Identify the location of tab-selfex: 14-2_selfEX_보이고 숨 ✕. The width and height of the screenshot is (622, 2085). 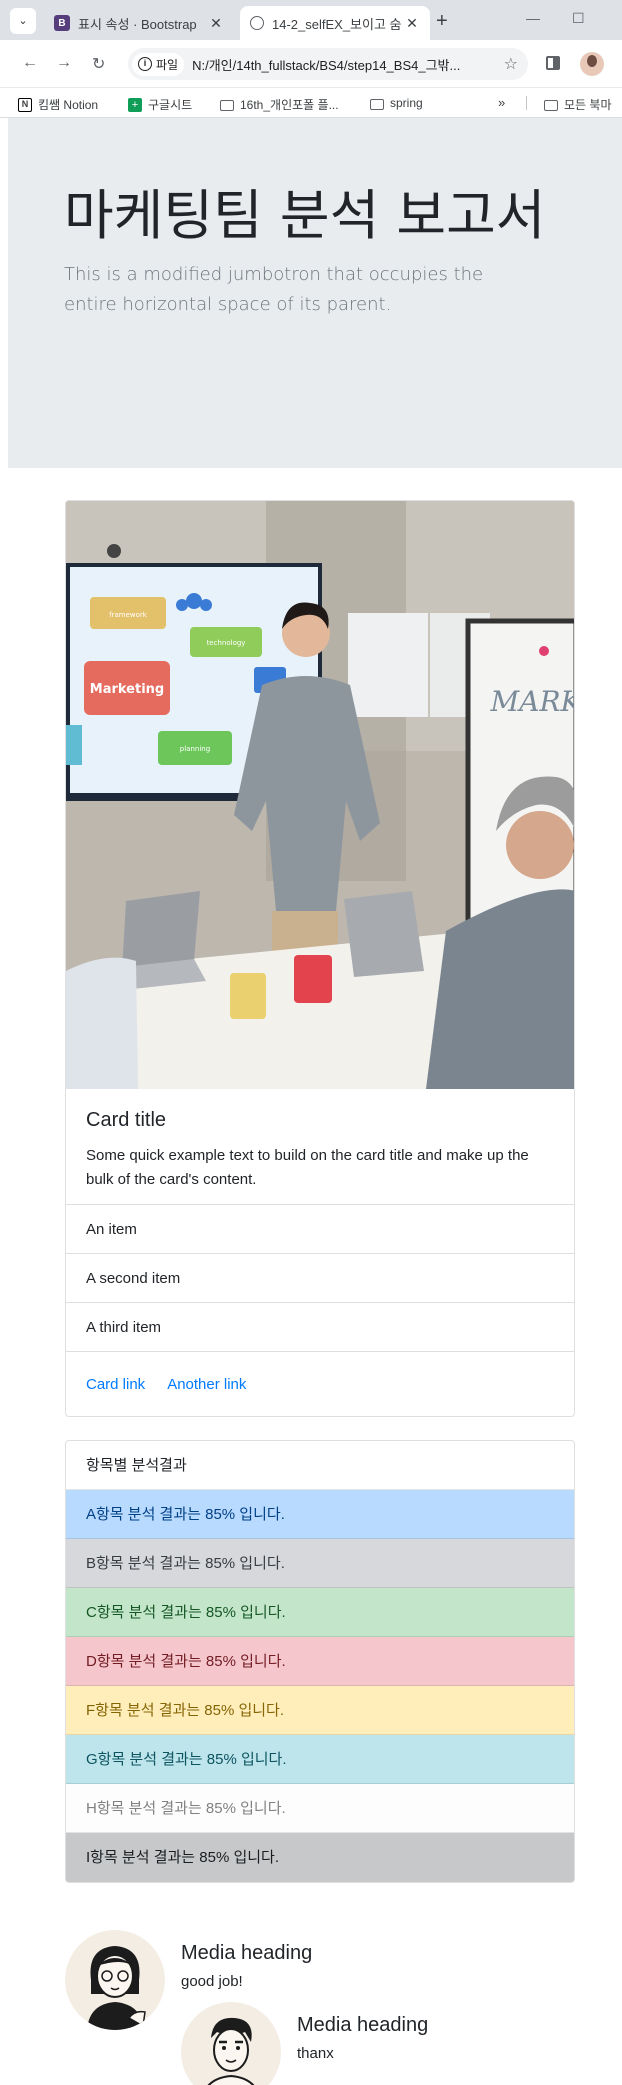
(335, 23).